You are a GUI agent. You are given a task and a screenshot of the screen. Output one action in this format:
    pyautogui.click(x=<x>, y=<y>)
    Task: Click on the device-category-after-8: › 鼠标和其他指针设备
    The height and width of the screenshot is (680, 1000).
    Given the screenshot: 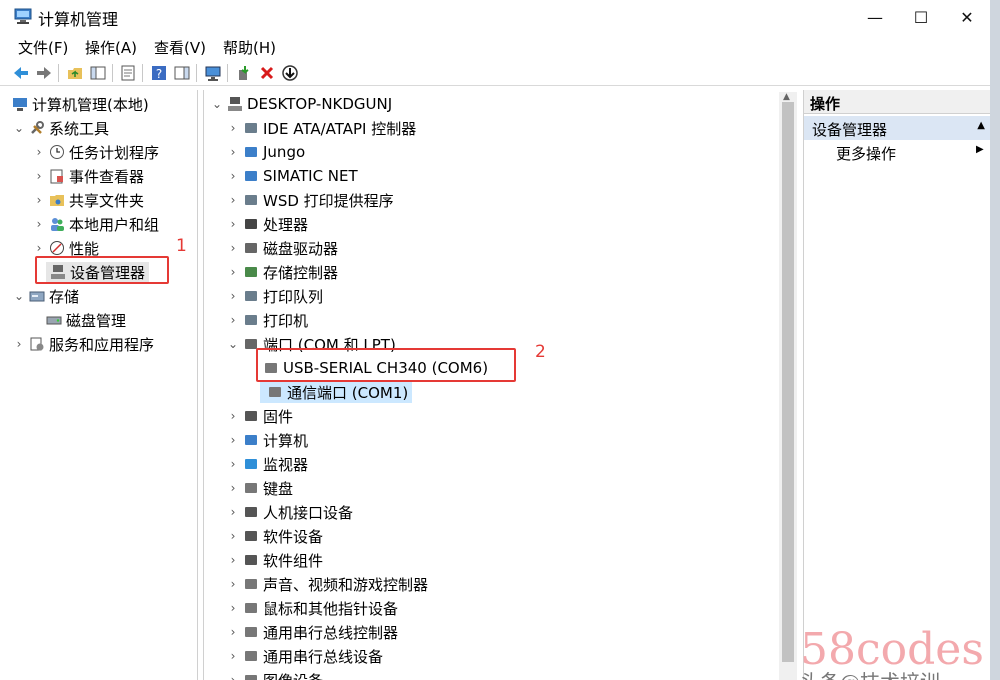 What is the action you would take?
    pyautogui.click(x=312, y=608)
    